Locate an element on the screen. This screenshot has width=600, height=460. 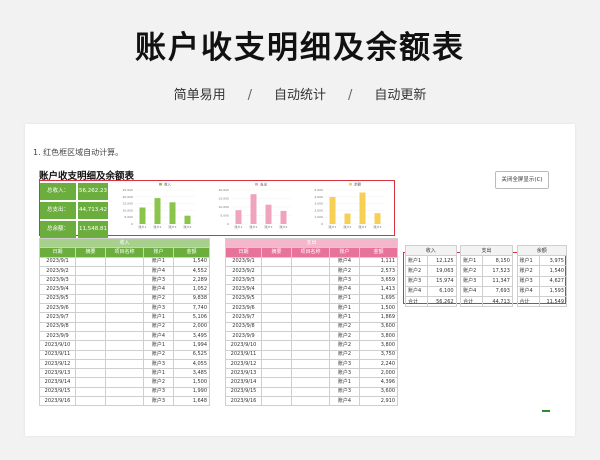
table-cell: 2023/9/2 is located at coordinates (57, 271).